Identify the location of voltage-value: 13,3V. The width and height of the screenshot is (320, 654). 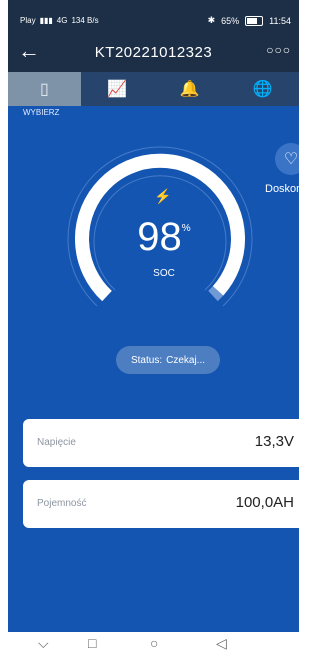
(274, 441).